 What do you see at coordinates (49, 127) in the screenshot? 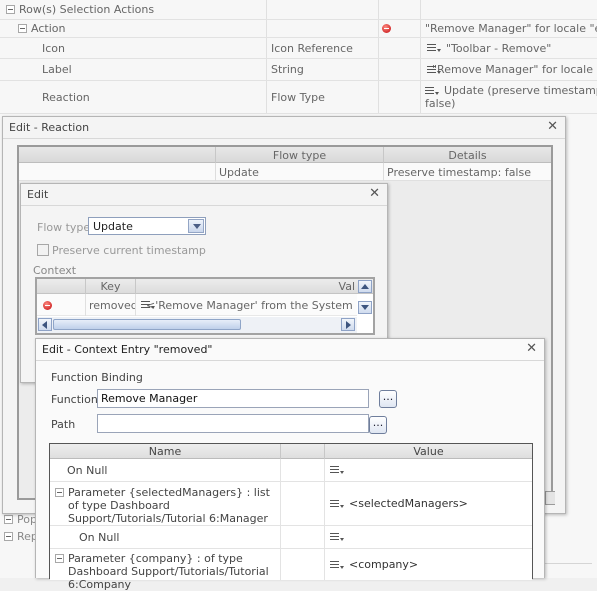
I see `dialog-title: Edit - Reaction` at bounding box center [49, 127].